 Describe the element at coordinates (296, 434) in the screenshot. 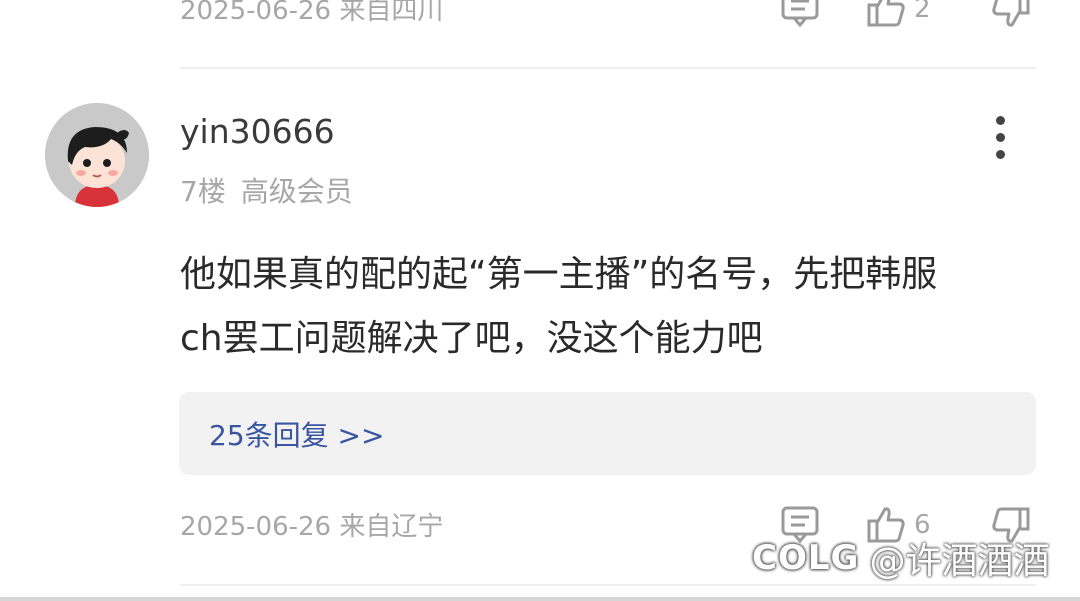

I see `view-replies-link: 25条回复 >>` at that location.